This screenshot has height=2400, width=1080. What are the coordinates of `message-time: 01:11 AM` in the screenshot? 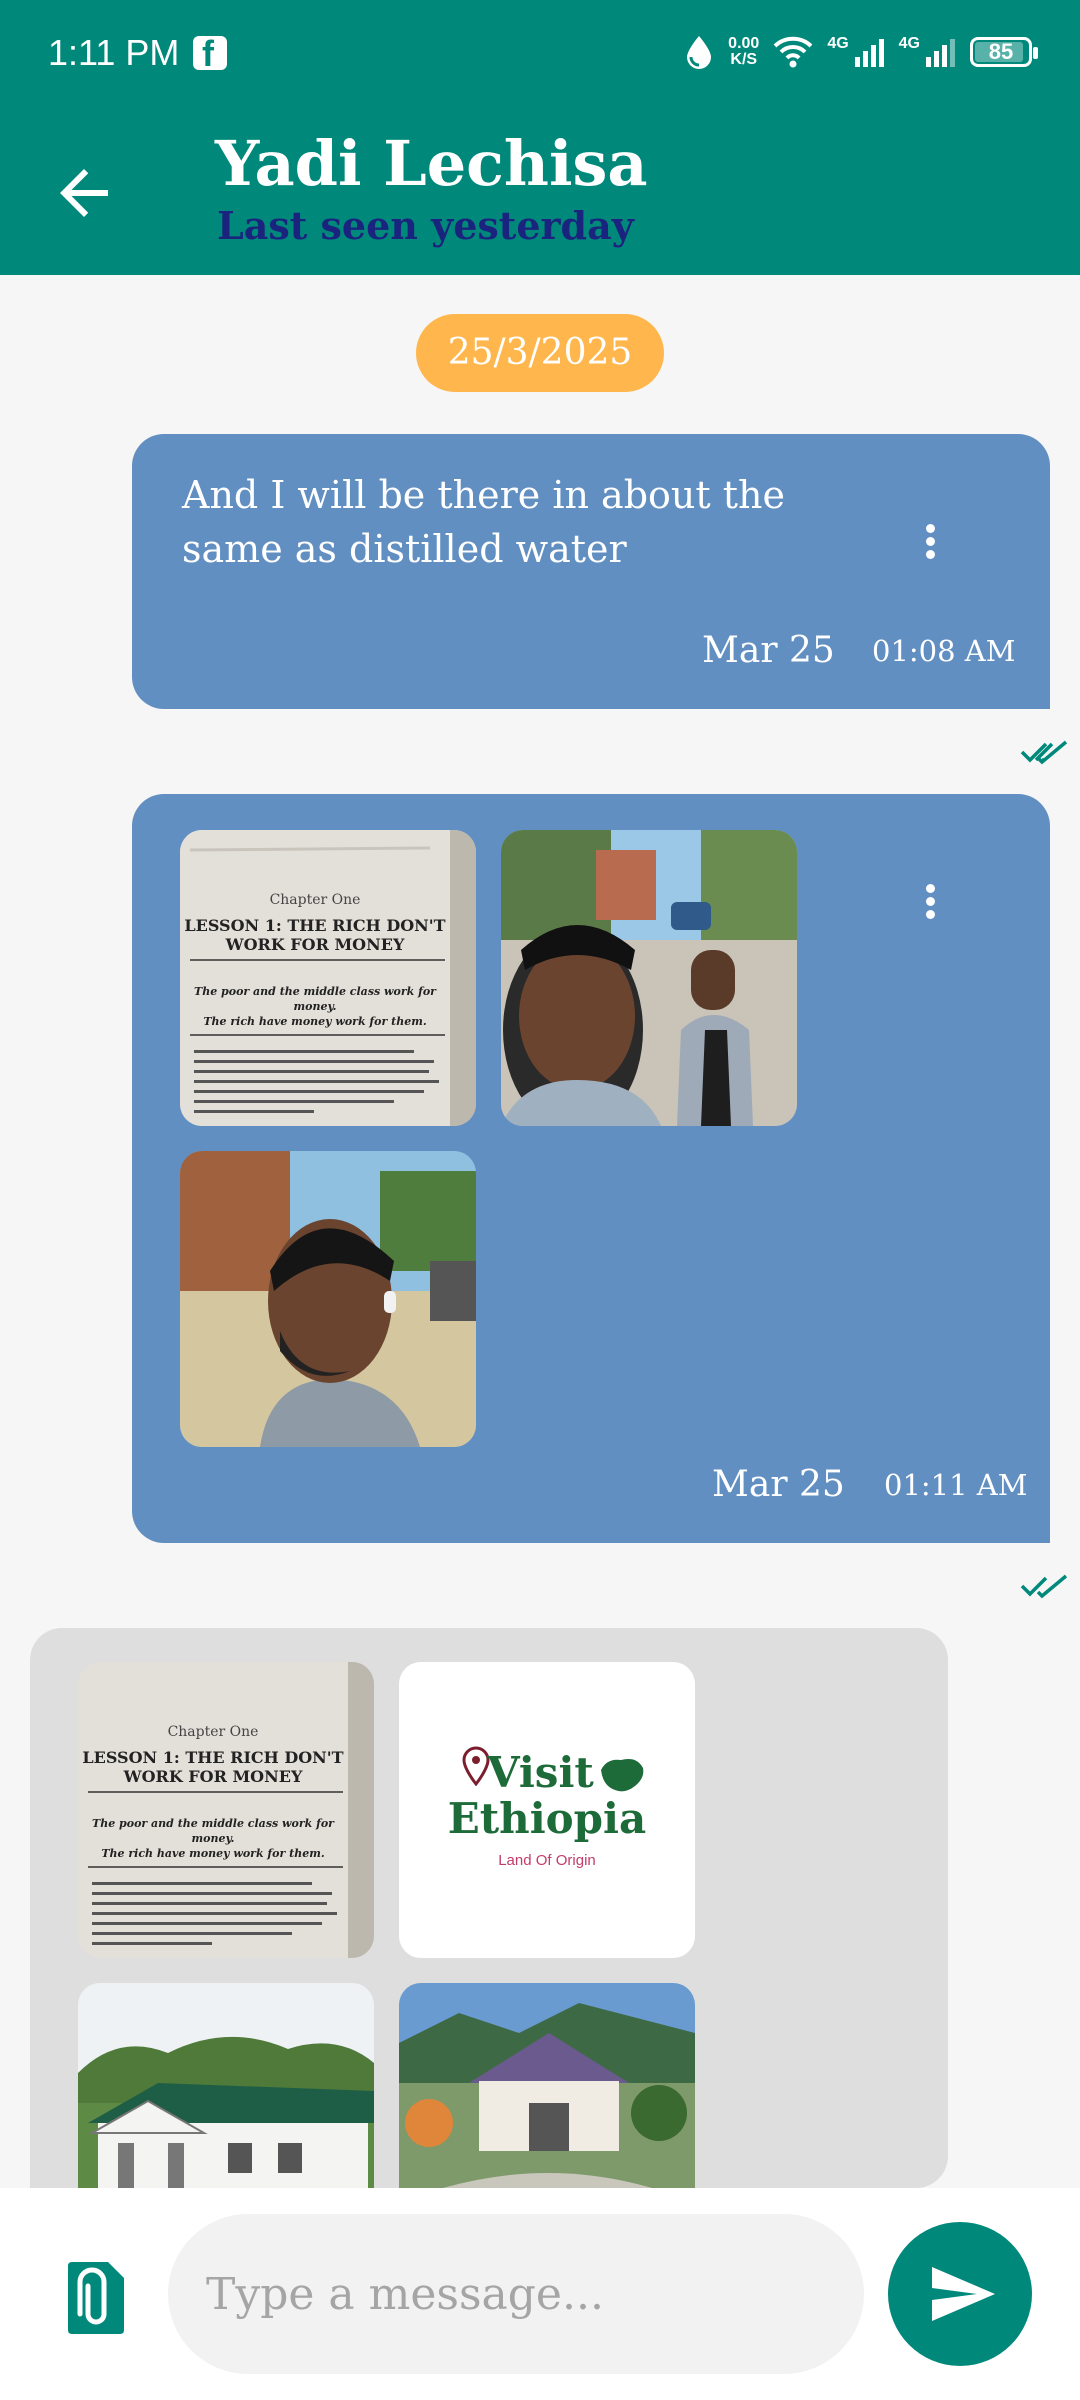 It's located at (956, 1485).